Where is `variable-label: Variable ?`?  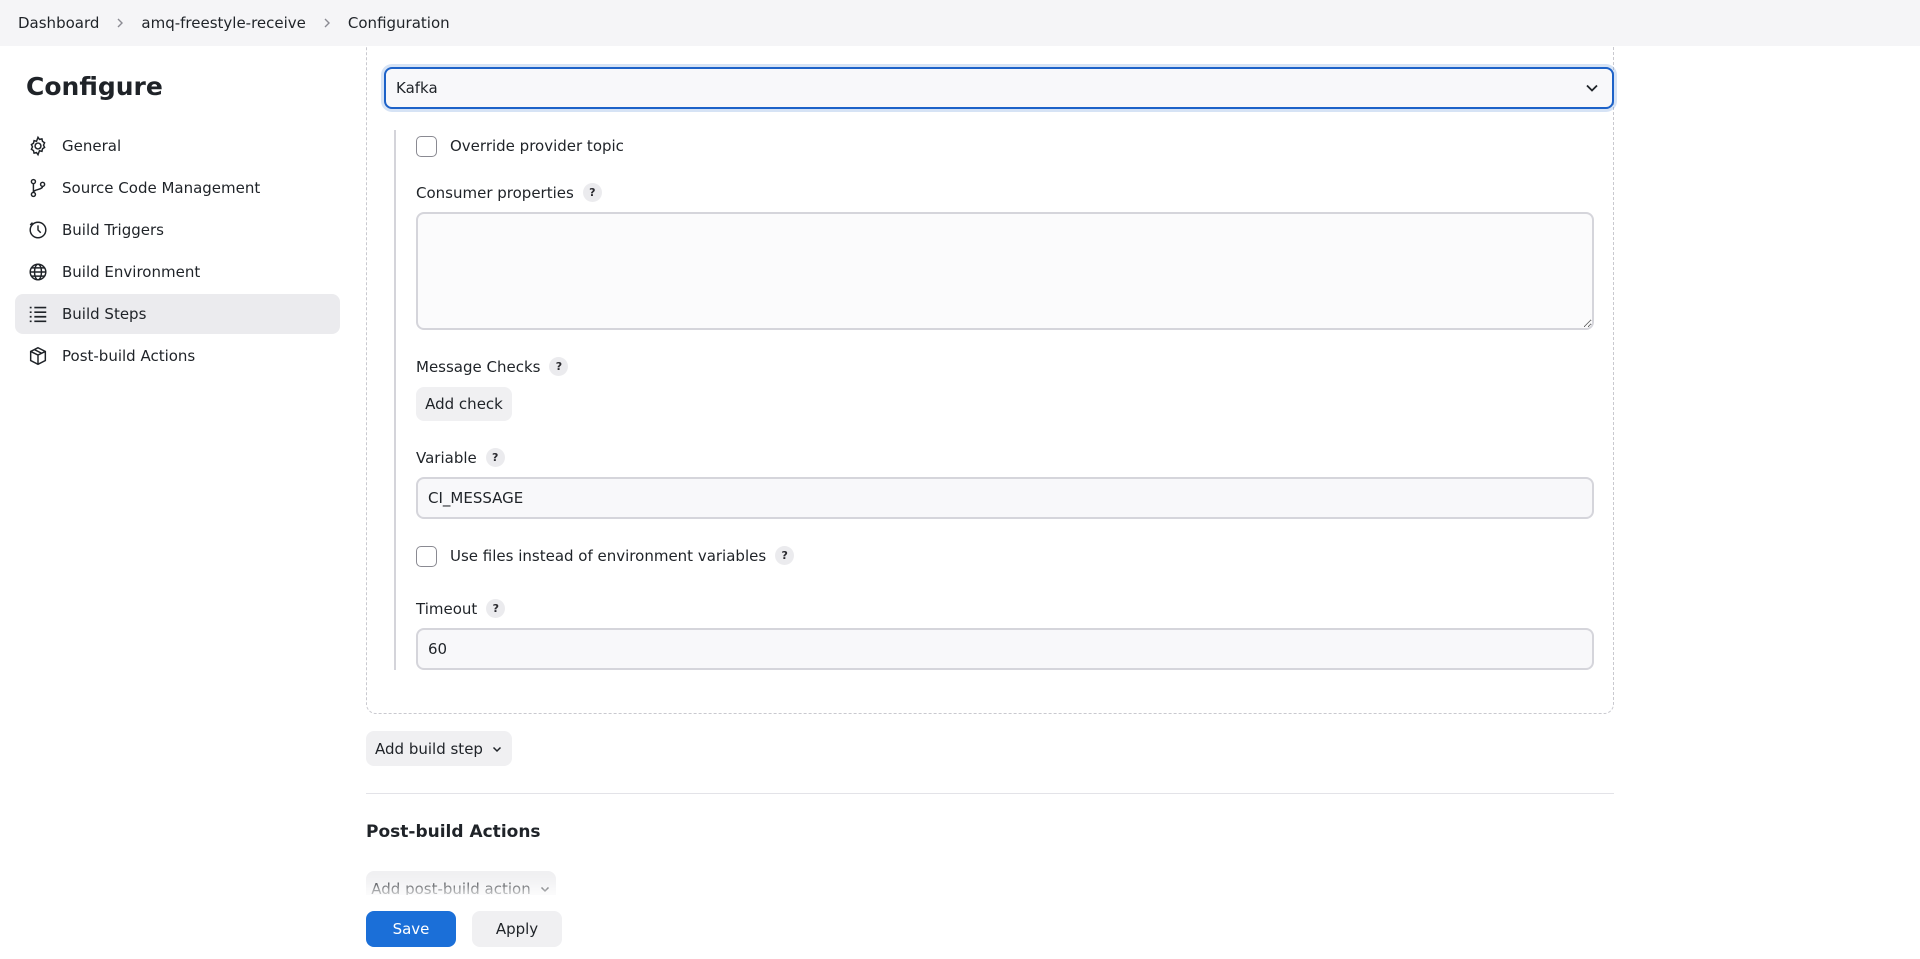 variable-label: Variable ? is located at coordinates (460, 457).